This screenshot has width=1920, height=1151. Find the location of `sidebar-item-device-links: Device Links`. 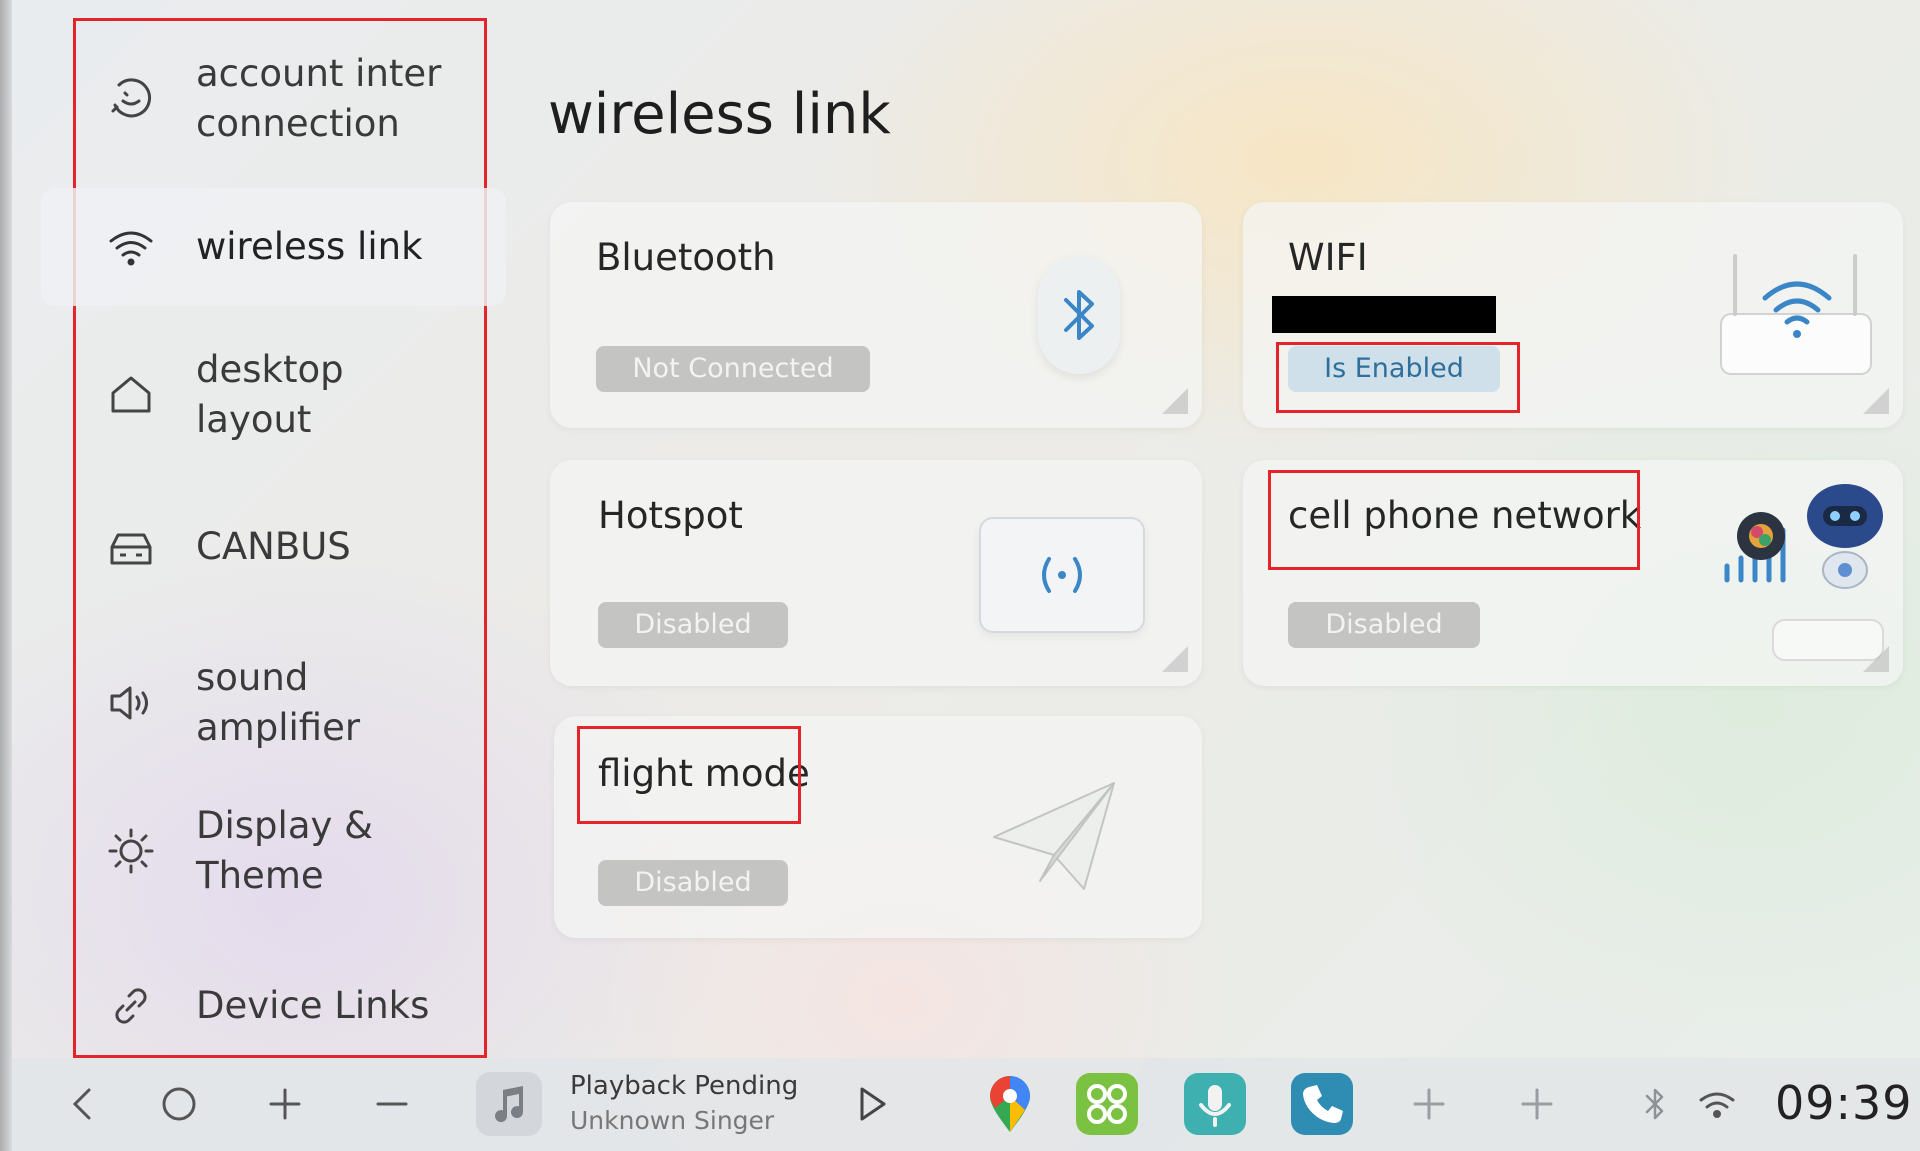

sidebar-item-device-links: Device Links is located at coordinates (280, 1006).